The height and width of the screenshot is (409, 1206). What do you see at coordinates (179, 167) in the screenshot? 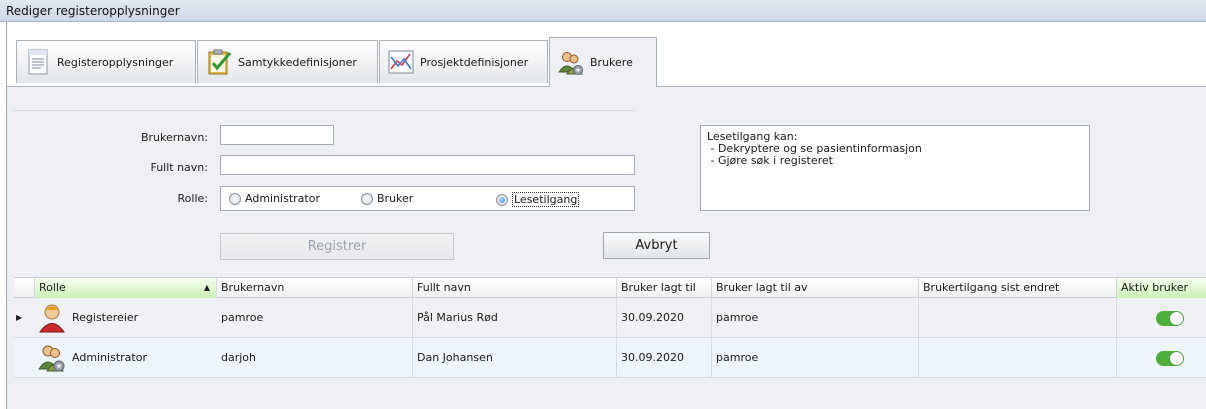
I see `fullname-label: Fullt navn:` at bounding box center [179, 167].